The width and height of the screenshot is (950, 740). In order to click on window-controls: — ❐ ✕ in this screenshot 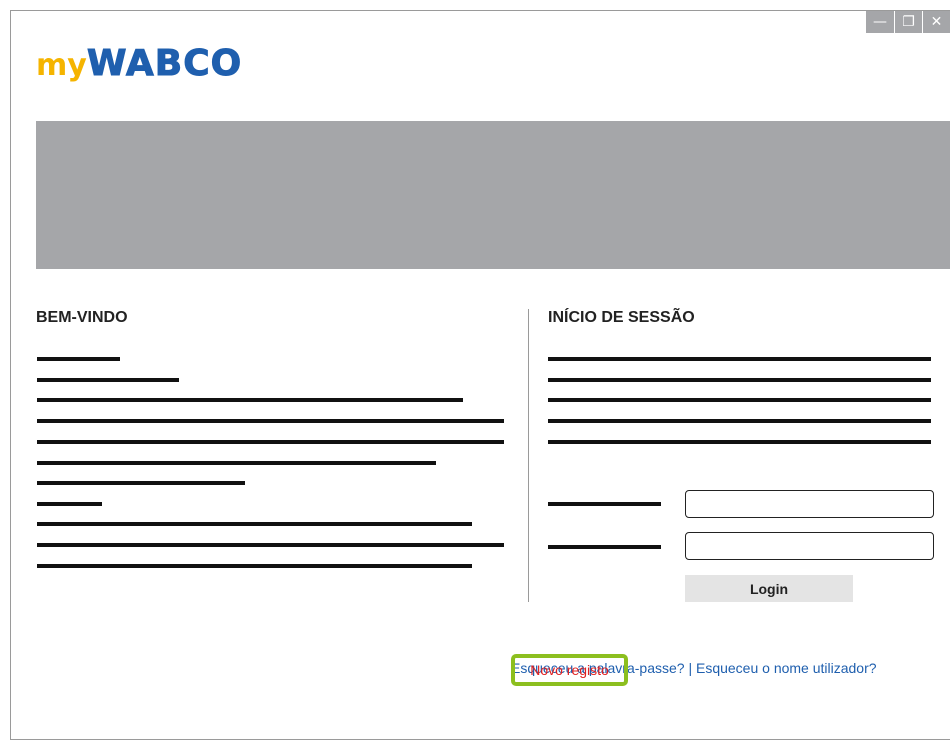, I will do `click(908, 22)`.